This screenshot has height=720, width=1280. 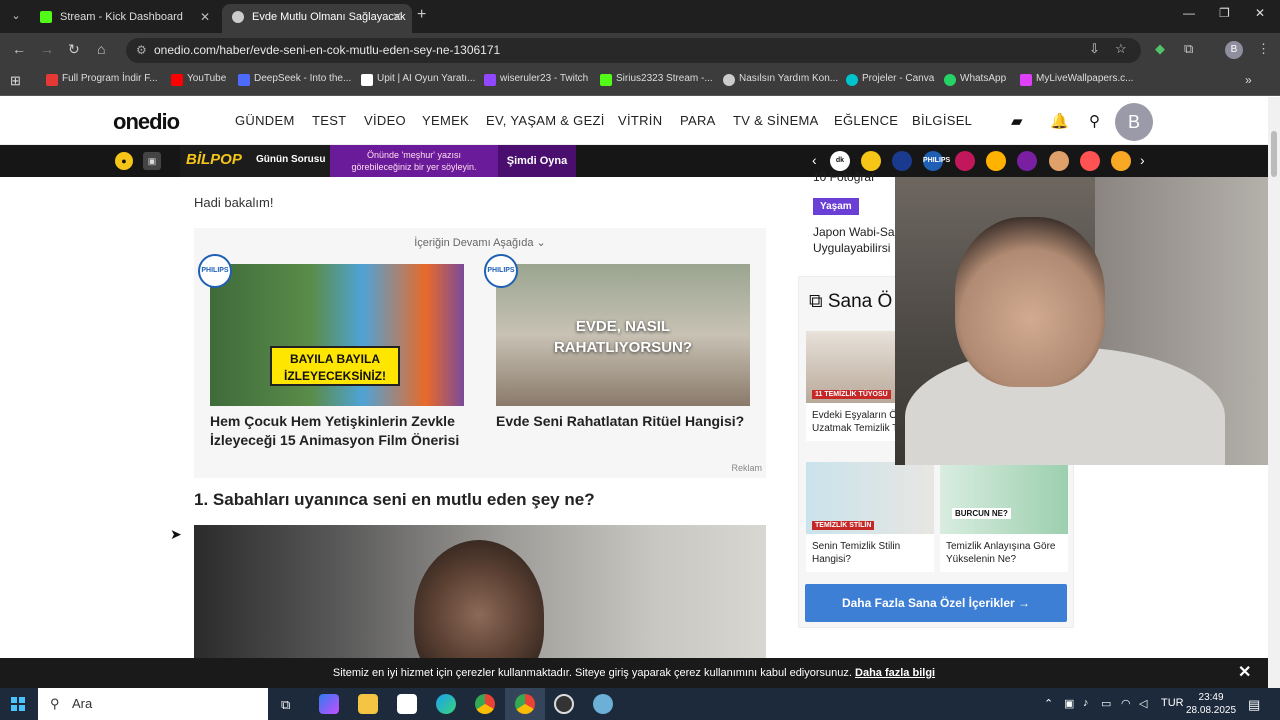 I want to click on close-cookie-icon: ✕, so click(x=1244, y=673).